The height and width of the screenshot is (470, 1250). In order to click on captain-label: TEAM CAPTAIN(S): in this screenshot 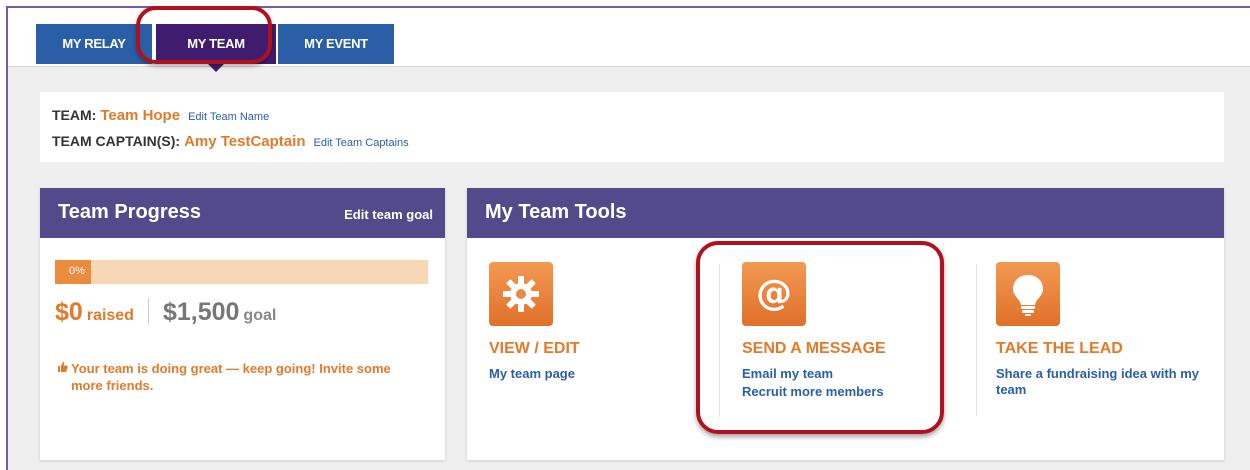, I will do `click(116, 141)`.